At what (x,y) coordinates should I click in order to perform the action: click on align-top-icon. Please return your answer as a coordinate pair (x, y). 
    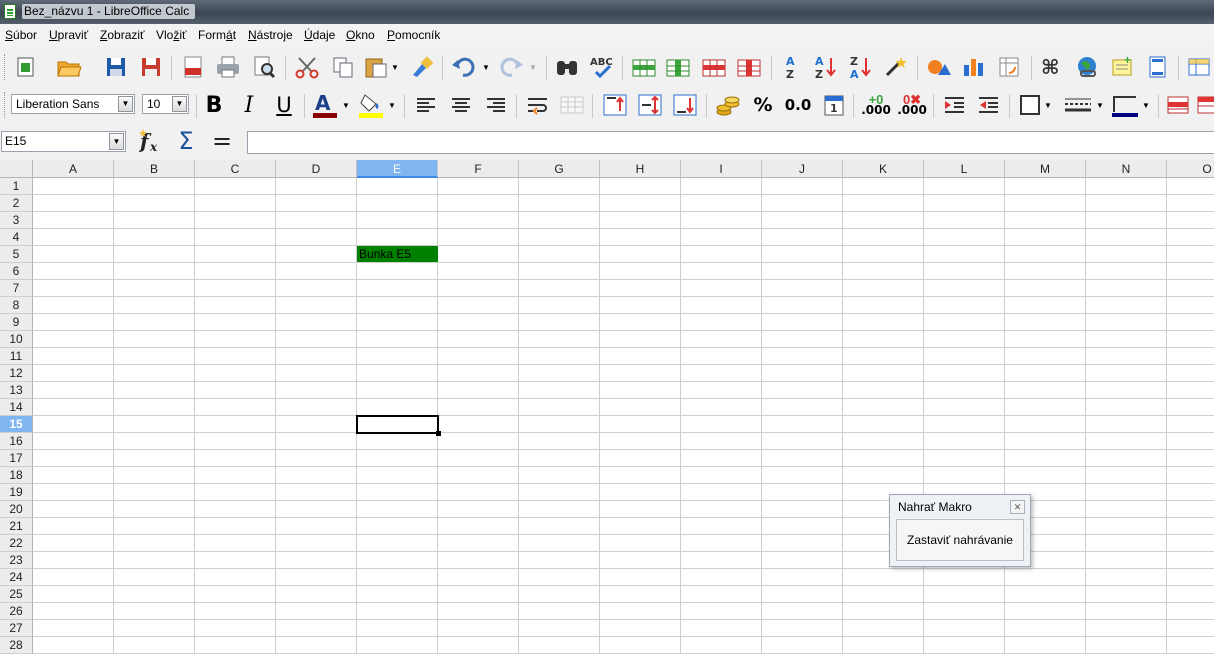
    Looking at the image, I should click on (615, 105).